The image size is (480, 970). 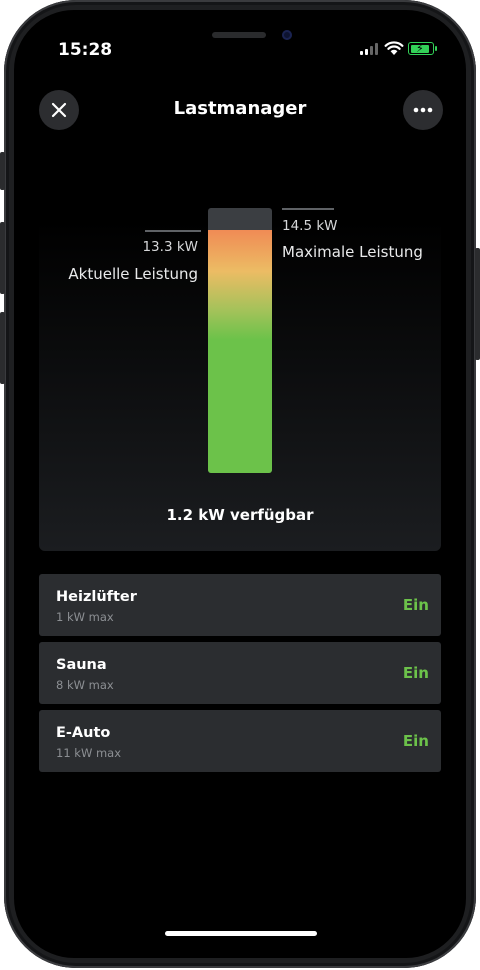 I want to click on current-power-value: 13.3 kW, so click(x=170, y=247).